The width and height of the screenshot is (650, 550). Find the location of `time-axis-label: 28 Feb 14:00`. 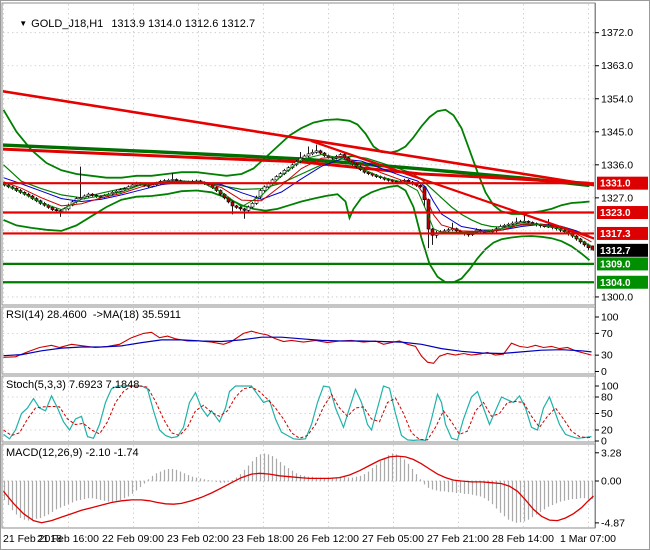

time-axis-label: 28 Feb 14:00 is located at coordinates (523, 539).